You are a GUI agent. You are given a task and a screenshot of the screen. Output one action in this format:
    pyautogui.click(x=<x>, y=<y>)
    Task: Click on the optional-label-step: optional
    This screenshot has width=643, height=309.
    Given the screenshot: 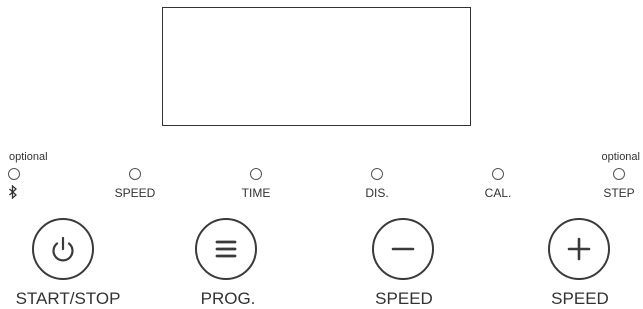 What is the action you would take?
    pyautogui.click(x=620, y=157)
    